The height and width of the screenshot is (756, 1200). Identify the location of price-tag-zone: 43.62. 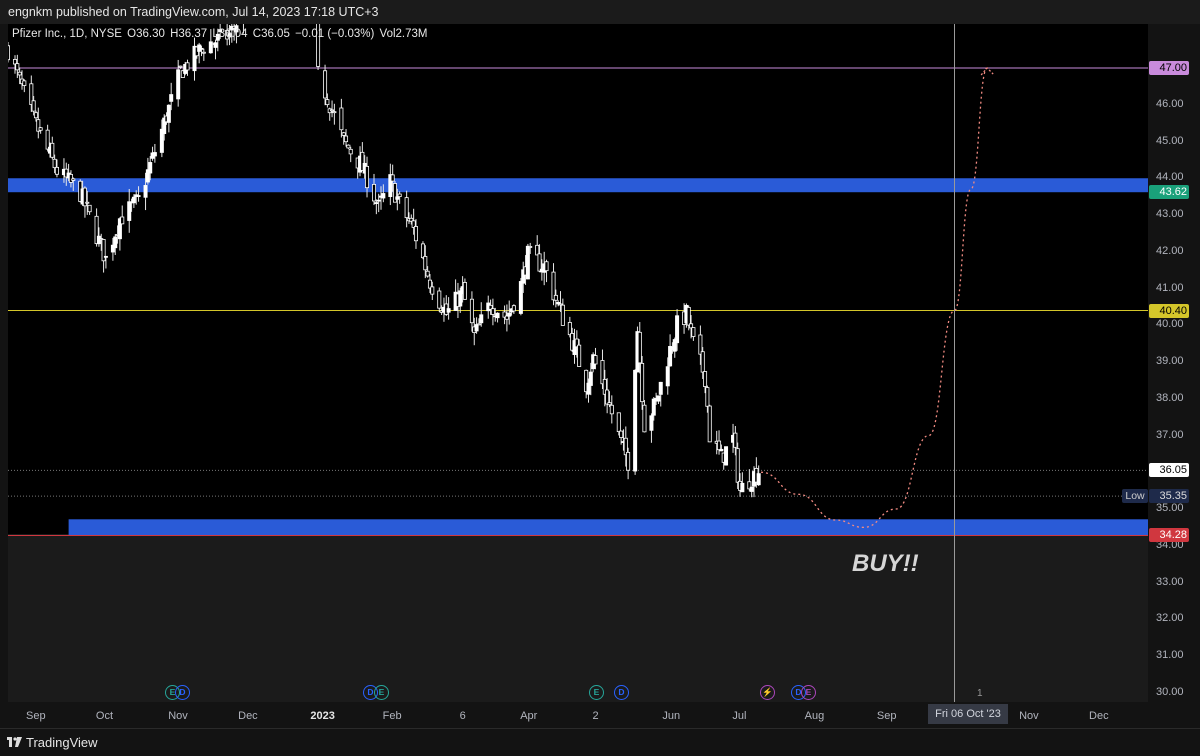
(1169, 192).